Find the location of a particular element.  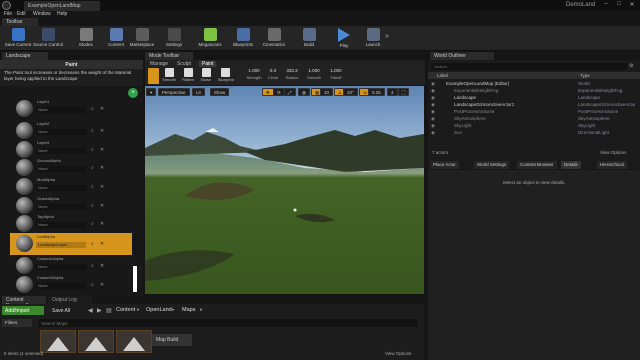

rotation-snap-value: 10° is located at coordinates (350, 92).